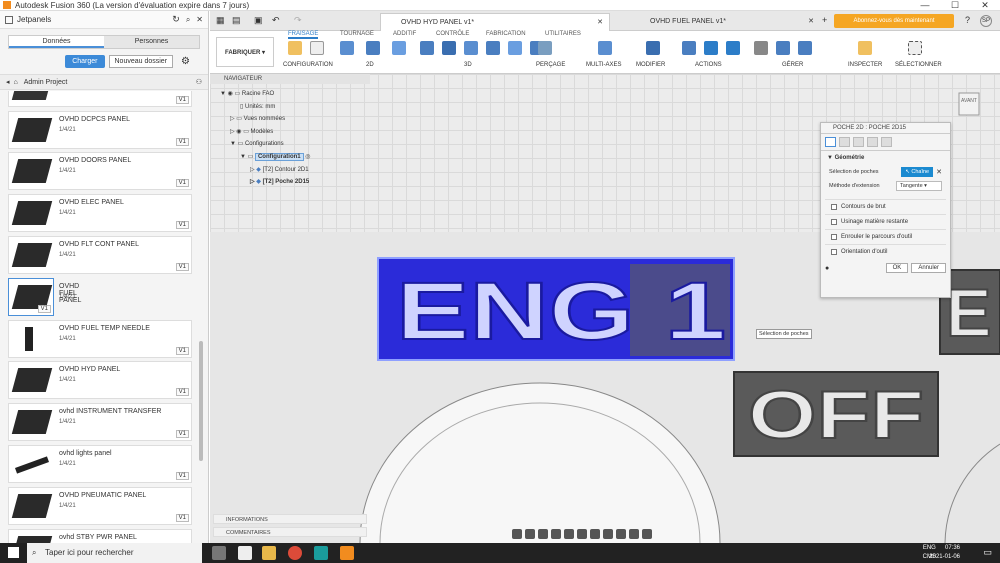  What do you see at coordinates (708, 65) in the screenshot?
I see `group-actions: ACTIONS` at bounding box center [708, 65].